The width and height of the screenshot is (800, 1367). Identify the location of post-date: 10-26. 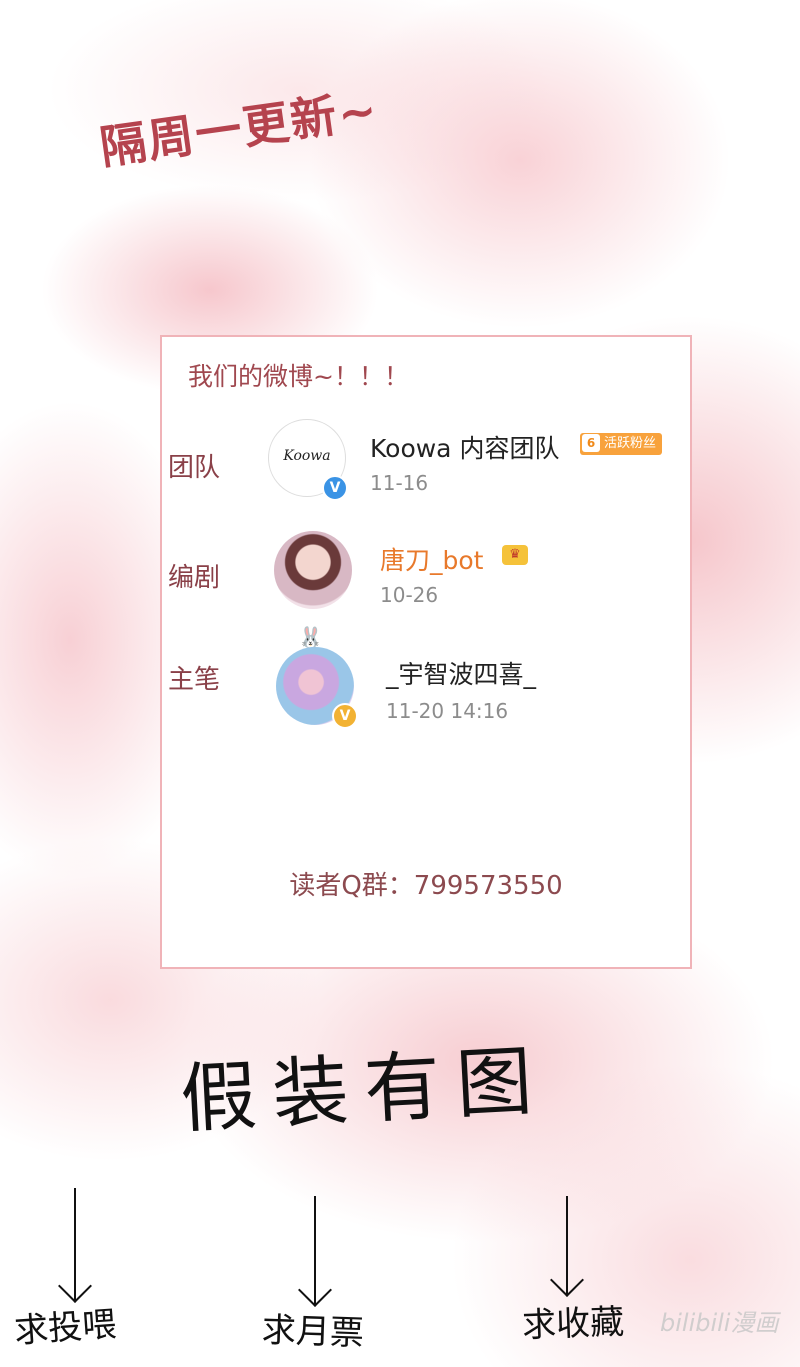
(409, 595).